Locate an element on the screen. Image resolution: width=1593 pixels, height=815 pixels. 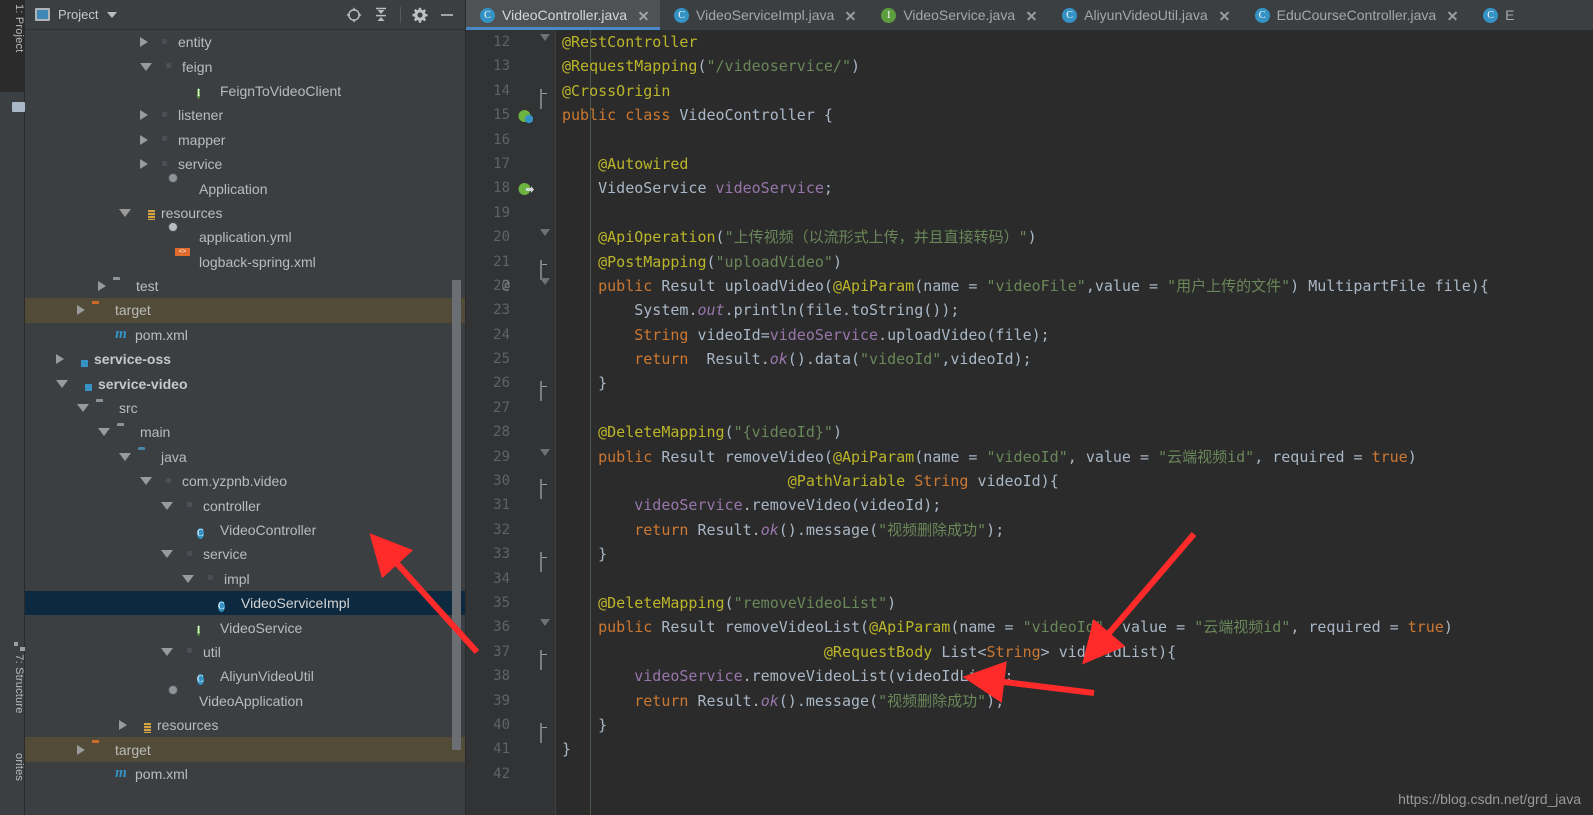
tree-item-service-video: service-video is located at coordinates (245, 383).